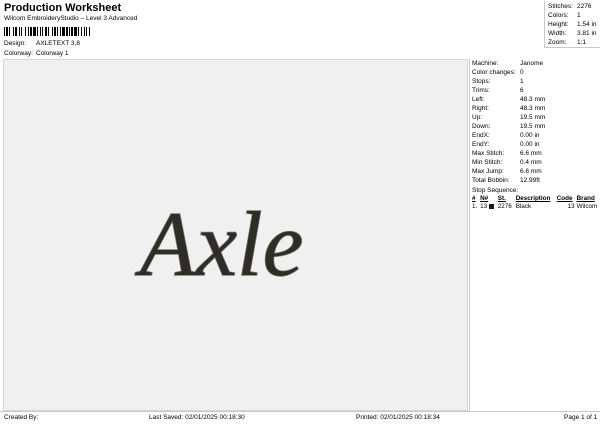 The width and height of the screenshot is (600, 424). I want to click on row-brand: Wilcom, so click(587, 206).